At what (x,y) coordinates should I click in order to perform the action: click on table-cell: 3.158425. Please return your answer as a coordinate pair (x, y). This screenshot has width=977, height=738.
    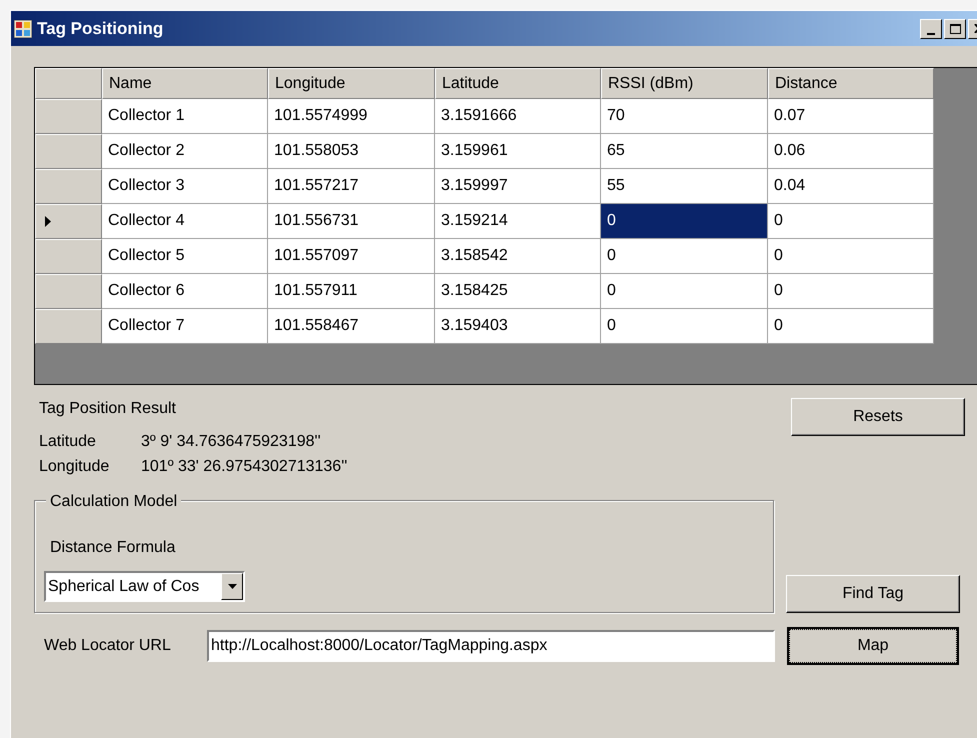
    Looking at the image, I should click on (518, 291).